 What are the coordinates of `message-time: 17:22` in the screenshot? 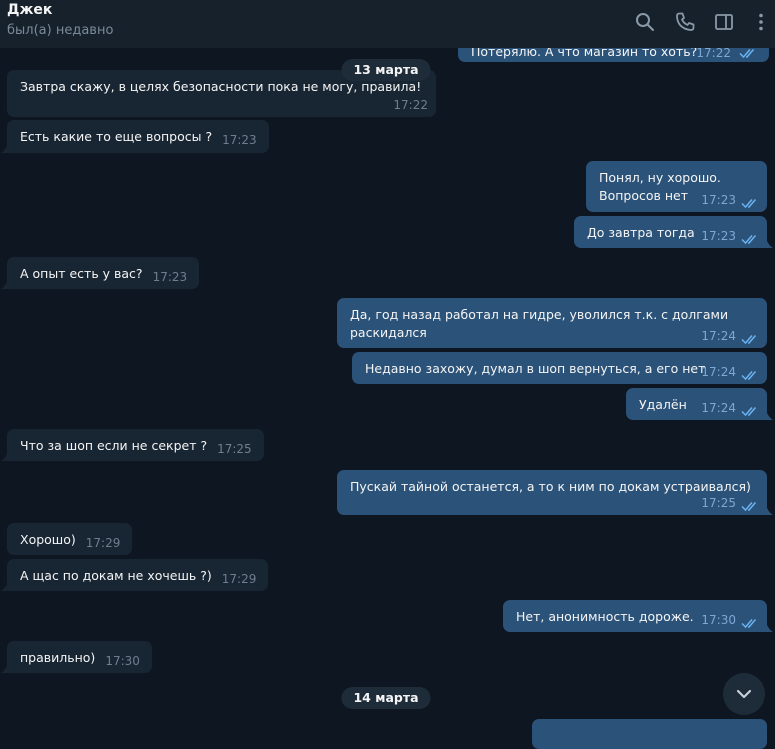 It's located at (410, 105).